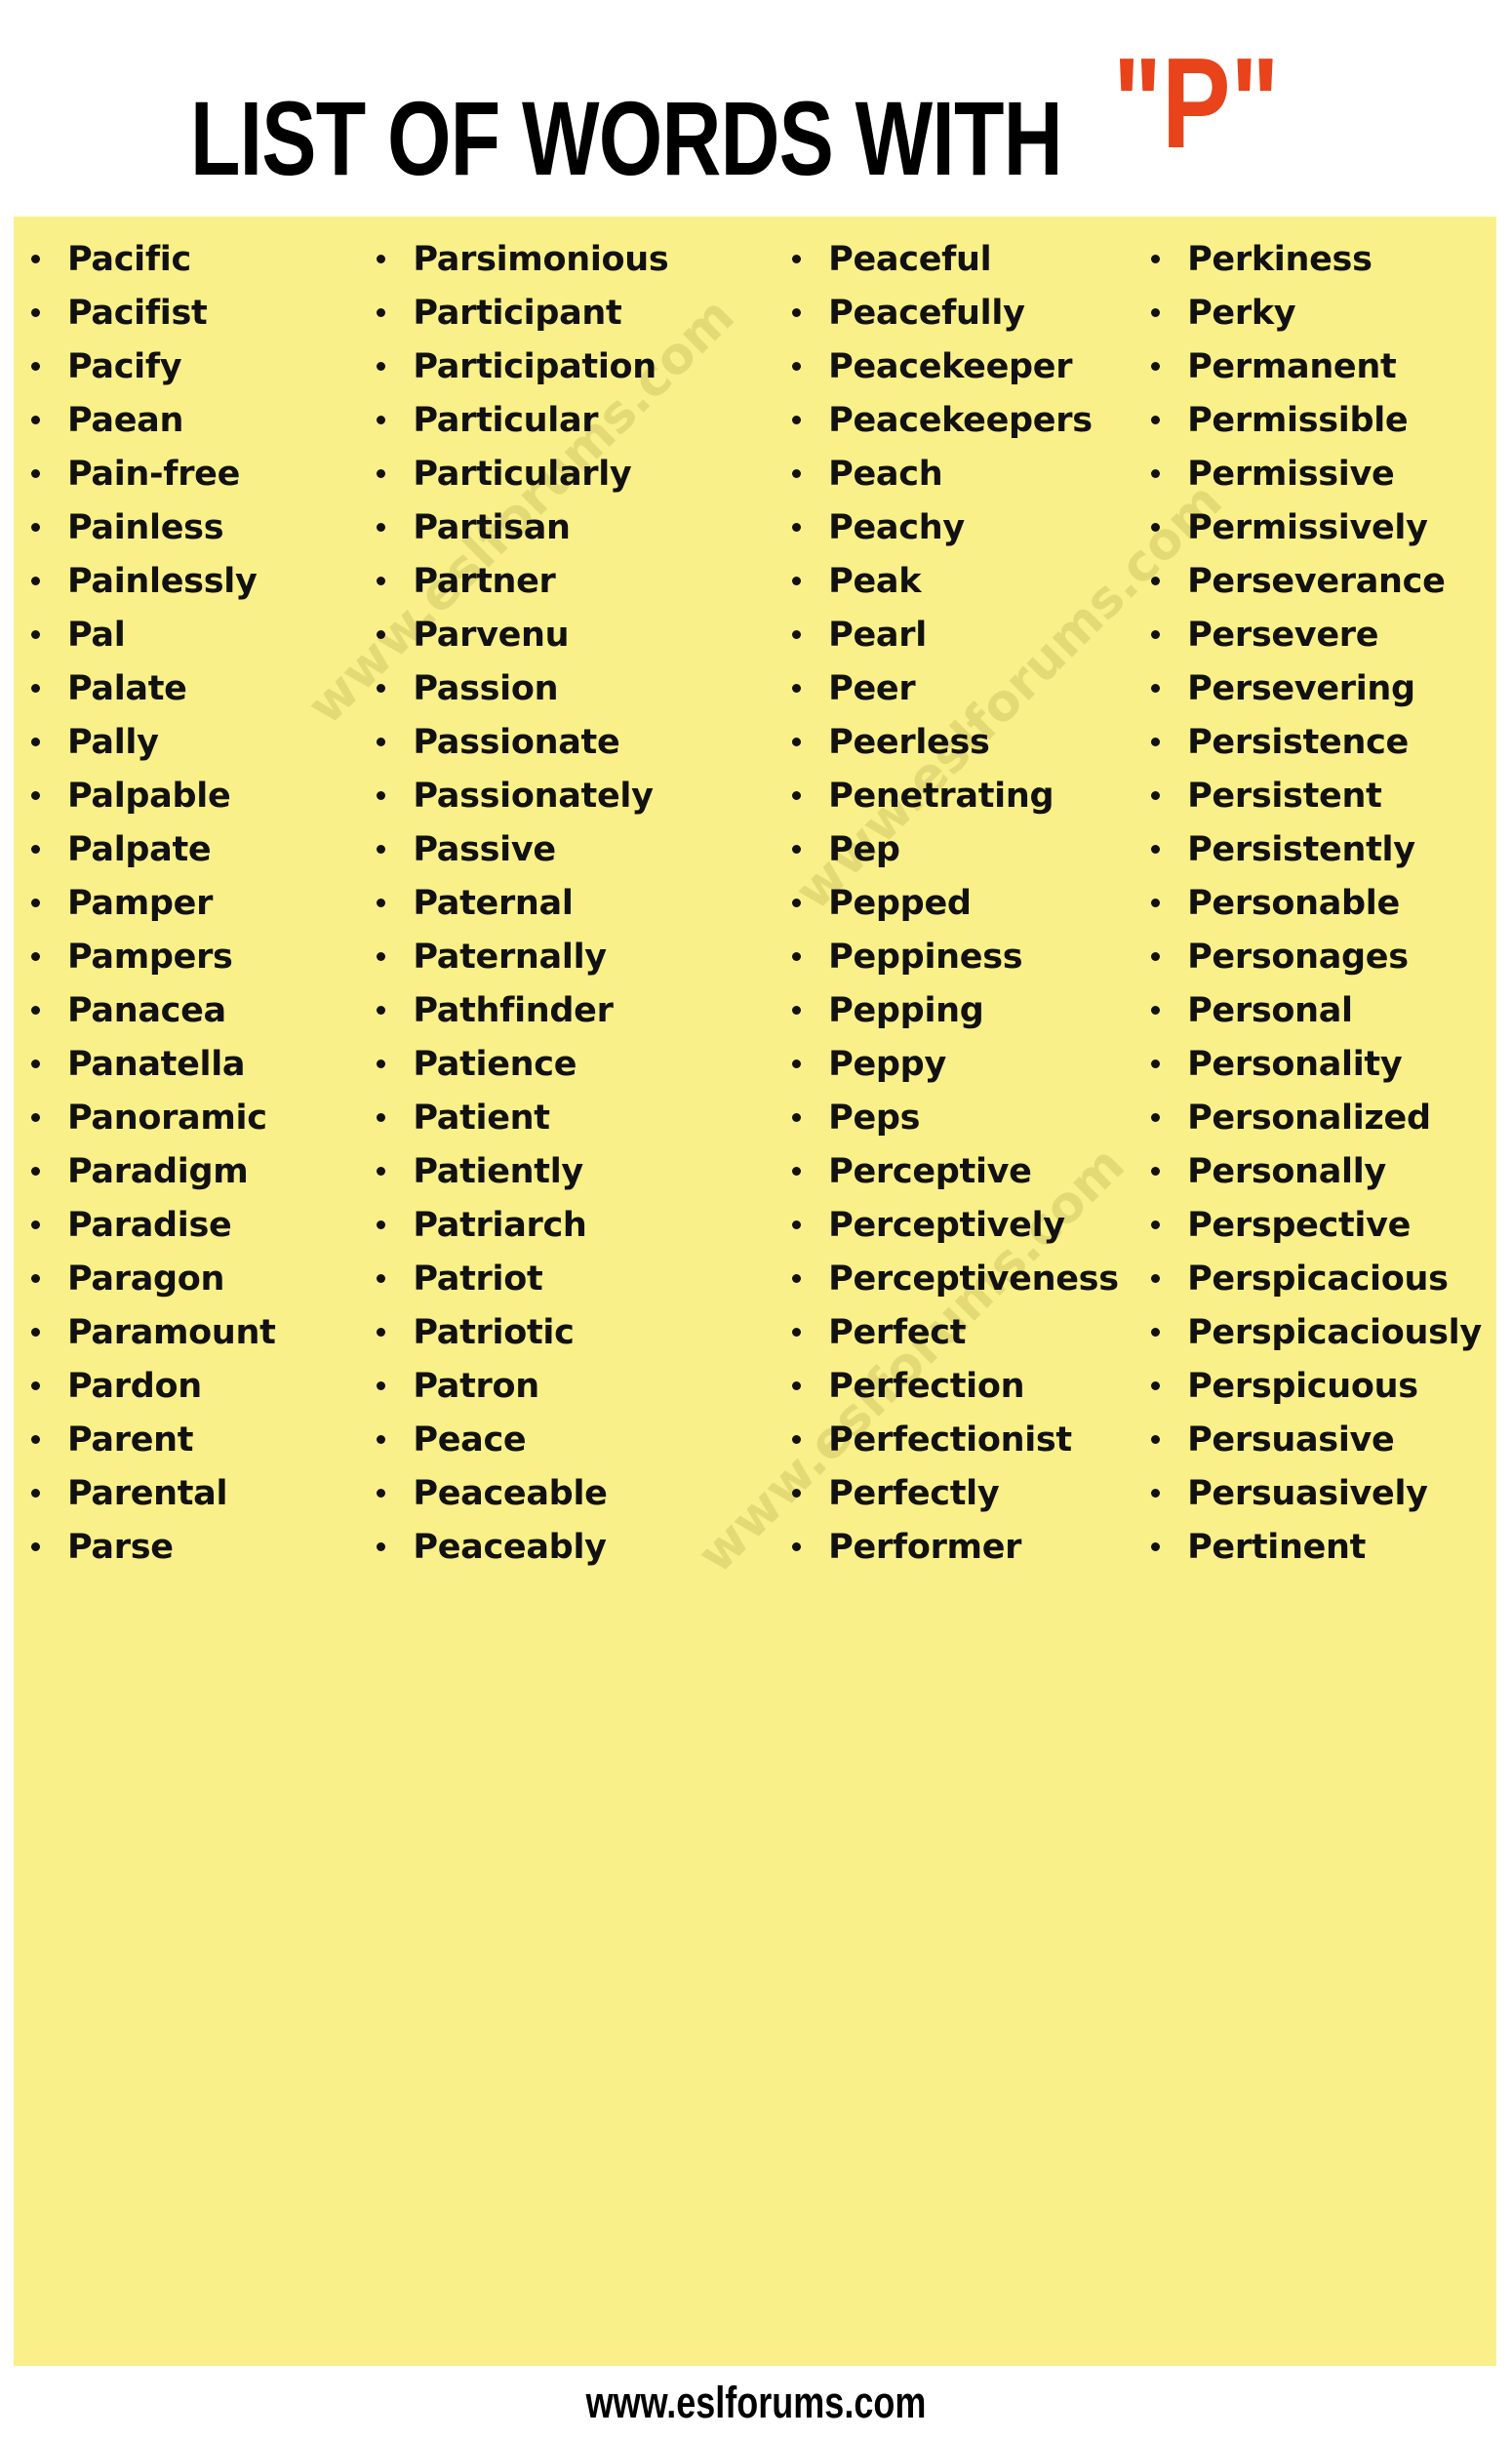 The image size is (1512, 2439). I want to click on word-label: Parsimonious, so click(541, 259).